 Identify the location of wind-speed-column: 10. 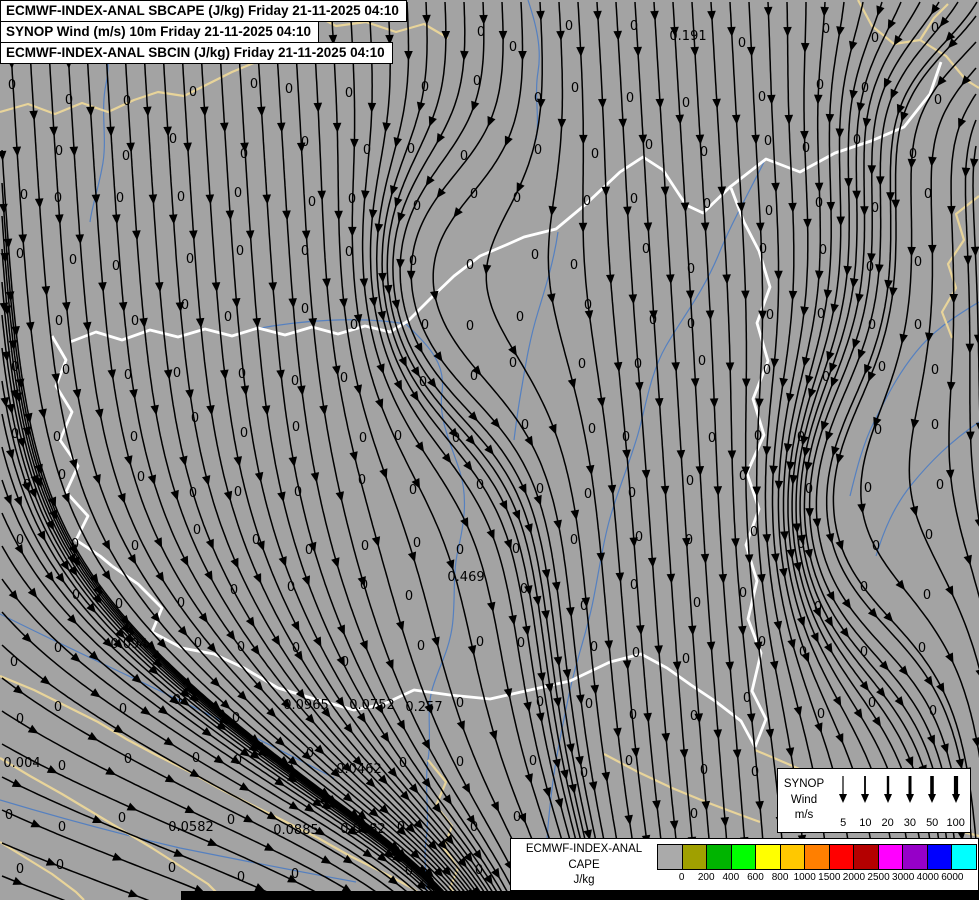
(865, 801).